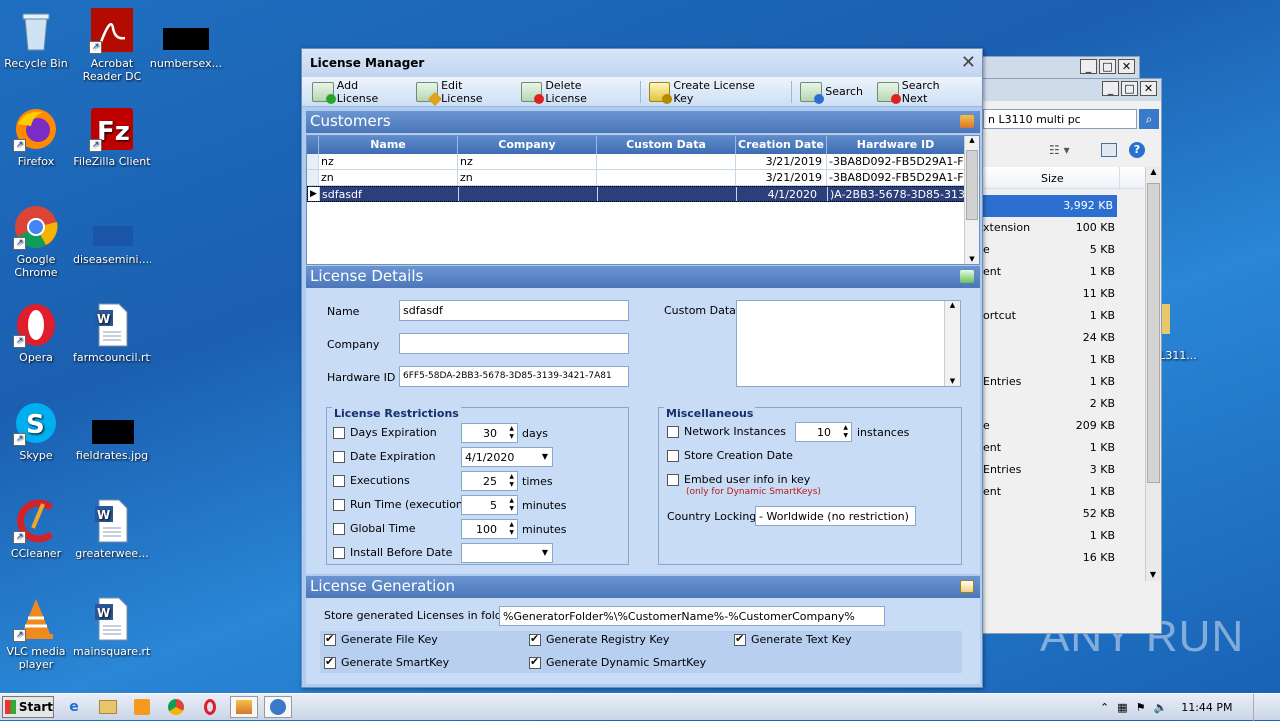 The width and height of the screenshot is (1280, 721). Describe the element at coordinates (112, 627) in the screenshot. I see `desktop-icon-mainsquare: W mainsquare.rtf` at that location.